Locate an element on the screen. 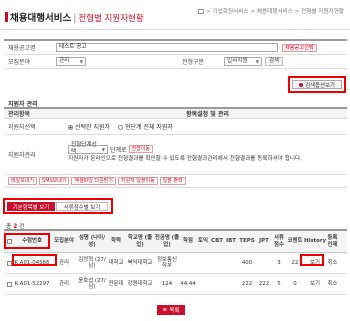 The image size is (350, 321). th-teps: TEPS is located at coordinates (247, 241).